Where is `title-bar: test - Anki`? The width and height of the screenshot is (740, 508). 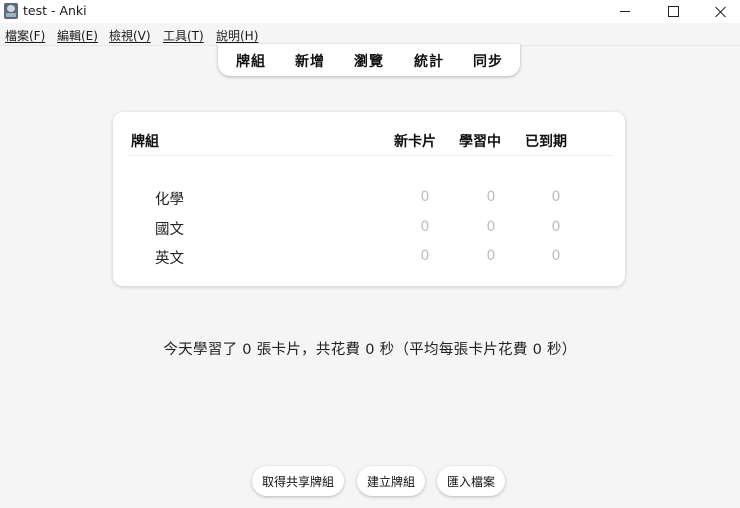 title-bar: test - Anki is located at coordinates (370, 11).